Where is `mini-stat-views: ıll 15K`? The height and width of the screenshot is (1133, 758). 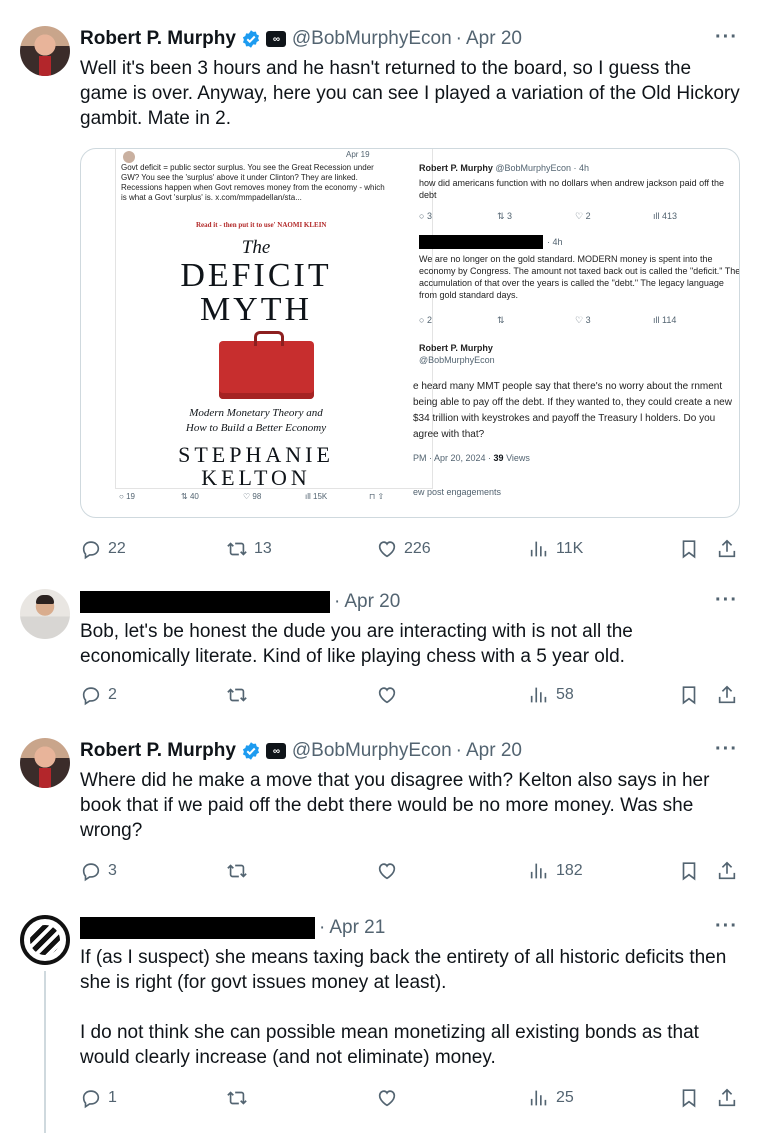
mini-stat-views: ıll 15K is located at coordinates (316, 496).